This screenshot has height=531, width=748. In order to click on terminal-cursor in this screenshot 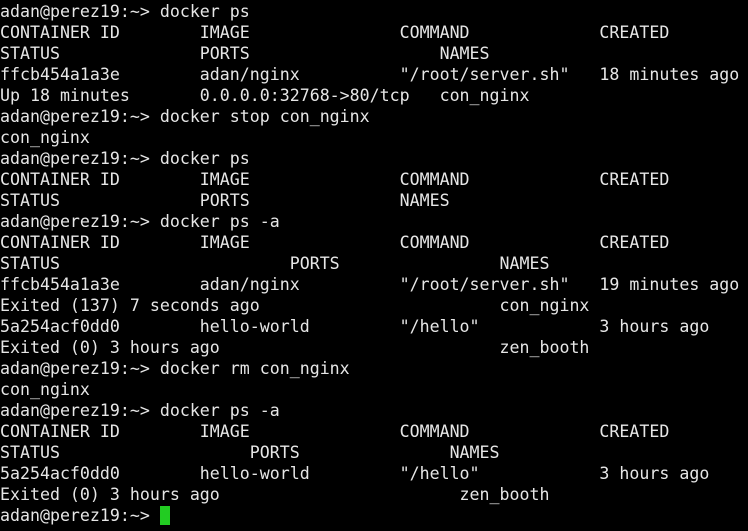, I will do `click(164, 515)`.